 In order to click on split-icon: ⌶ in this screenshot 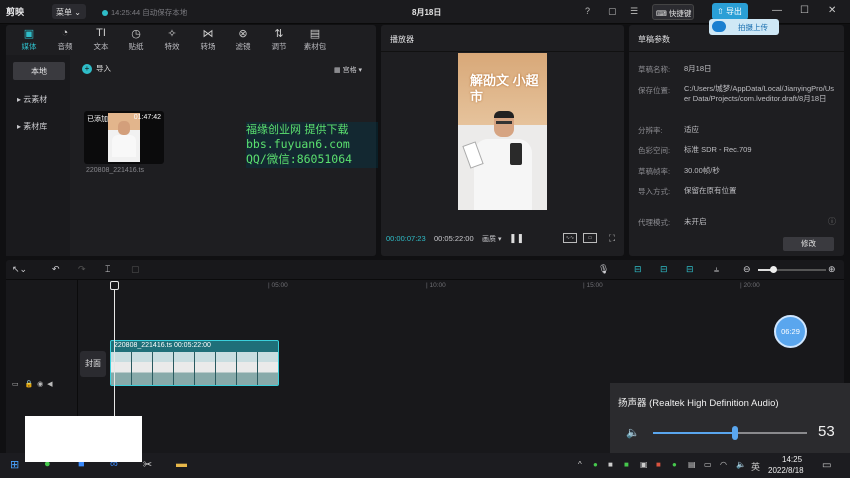, I will do `click(107, 269)`.